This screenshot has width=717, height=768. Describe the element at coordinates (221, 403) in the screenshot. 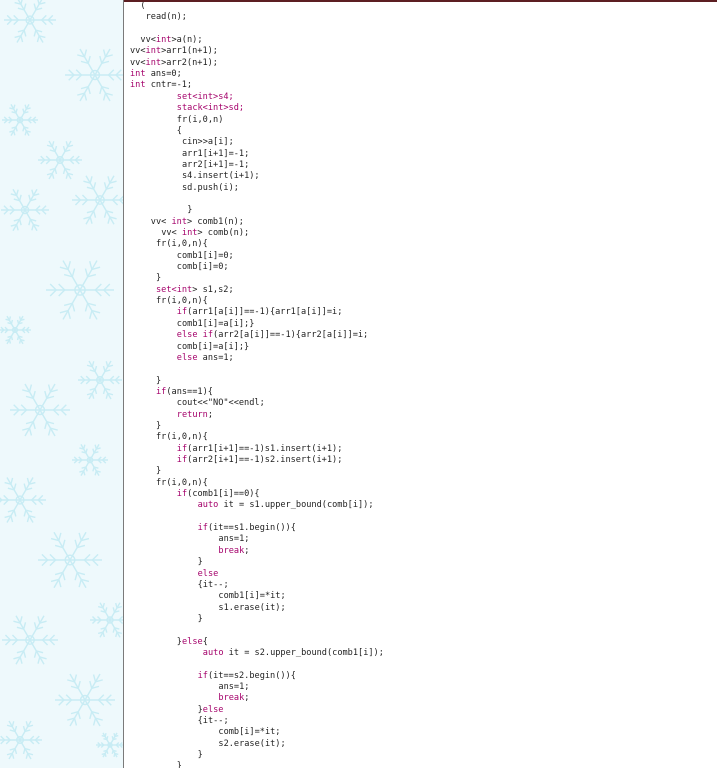

I see `code-line: cout<<"NO"<<endl;` at that location.